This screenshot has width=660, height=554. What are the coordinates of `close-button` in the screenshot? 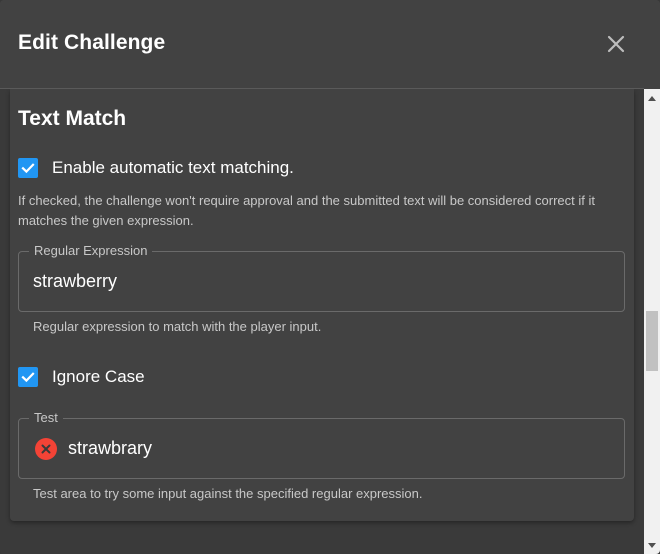 It's located at (616, 44).